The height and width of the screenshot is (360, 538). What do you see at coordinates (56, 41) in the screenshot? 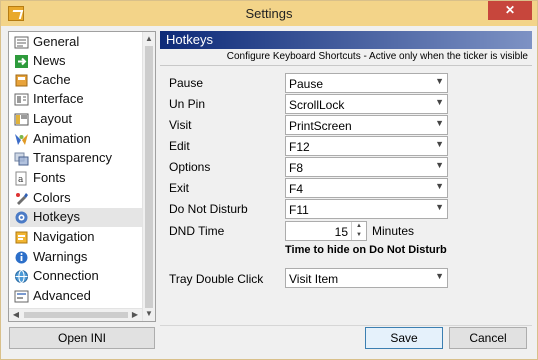
I see `sidebar-item-label: General` at bounding box center [56, 41].